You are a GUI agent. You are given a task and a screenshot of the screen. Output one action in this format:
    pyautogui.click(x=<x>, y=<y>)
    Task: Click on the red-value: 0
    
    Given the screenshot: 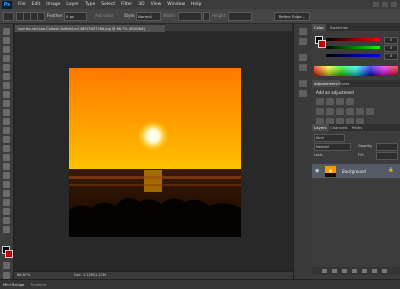 What is the action you would take?
    pyautogui.click(x=391, y=40)
    